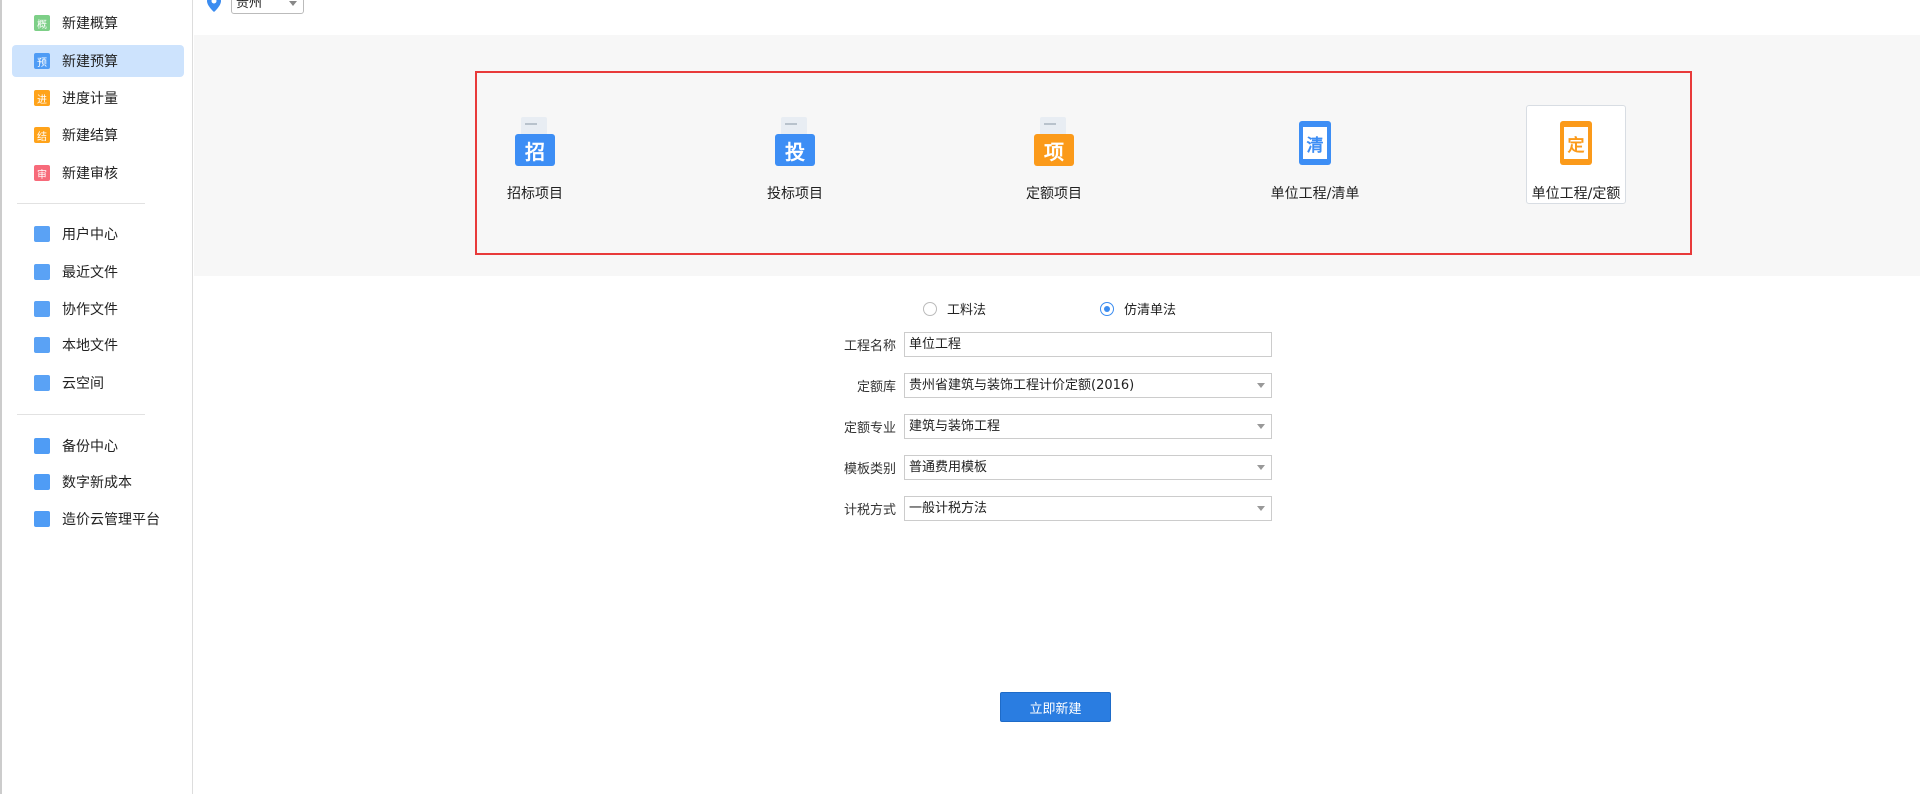 Image resolution: width=1920 pixels, height=794 pixels. Describe the element at coordinates (869, 469) in the screenshot. I see `field-label: 模板类别` at that location.